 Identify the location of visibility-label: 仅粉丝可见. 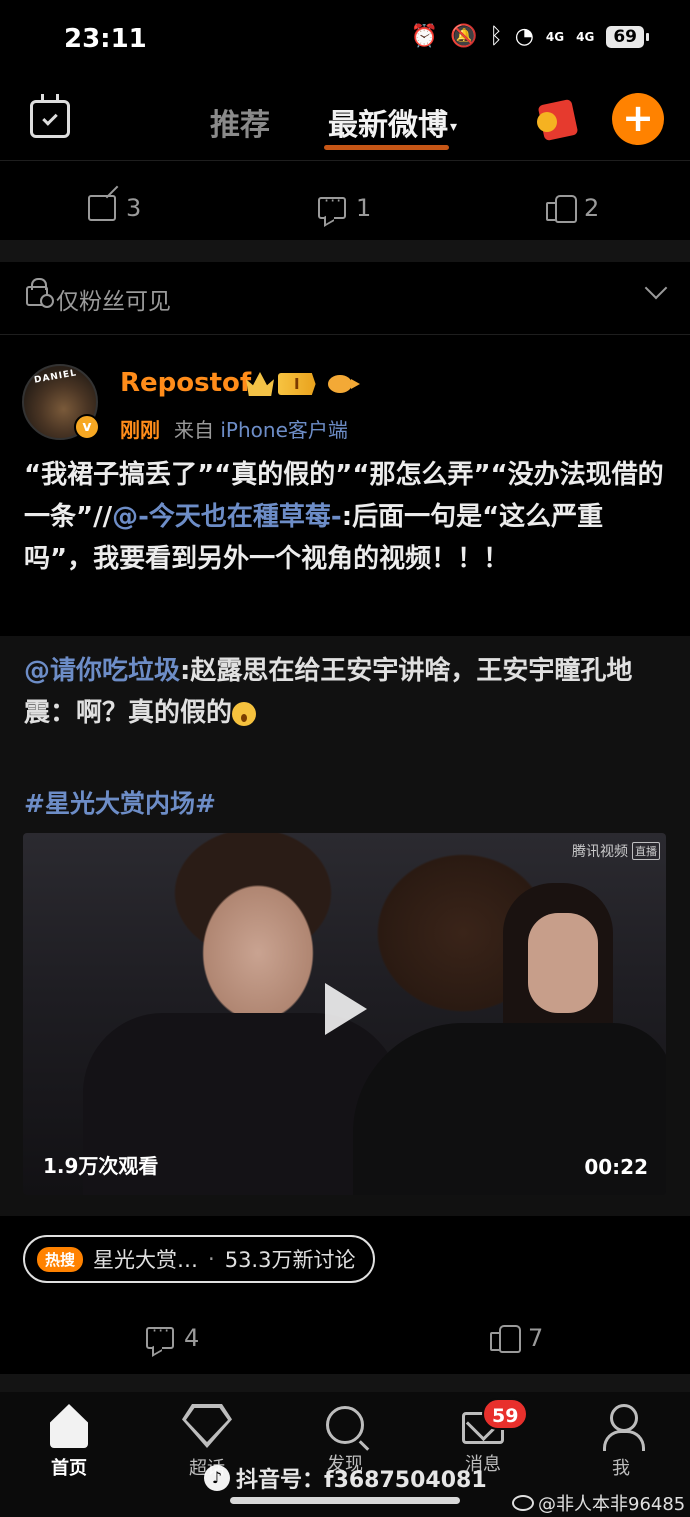
(113, 302).